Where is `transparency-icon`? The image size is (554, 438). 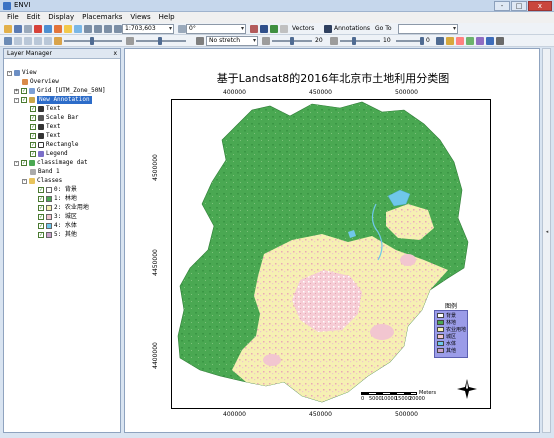 transparency-icon is located at coordinates (334, 41).